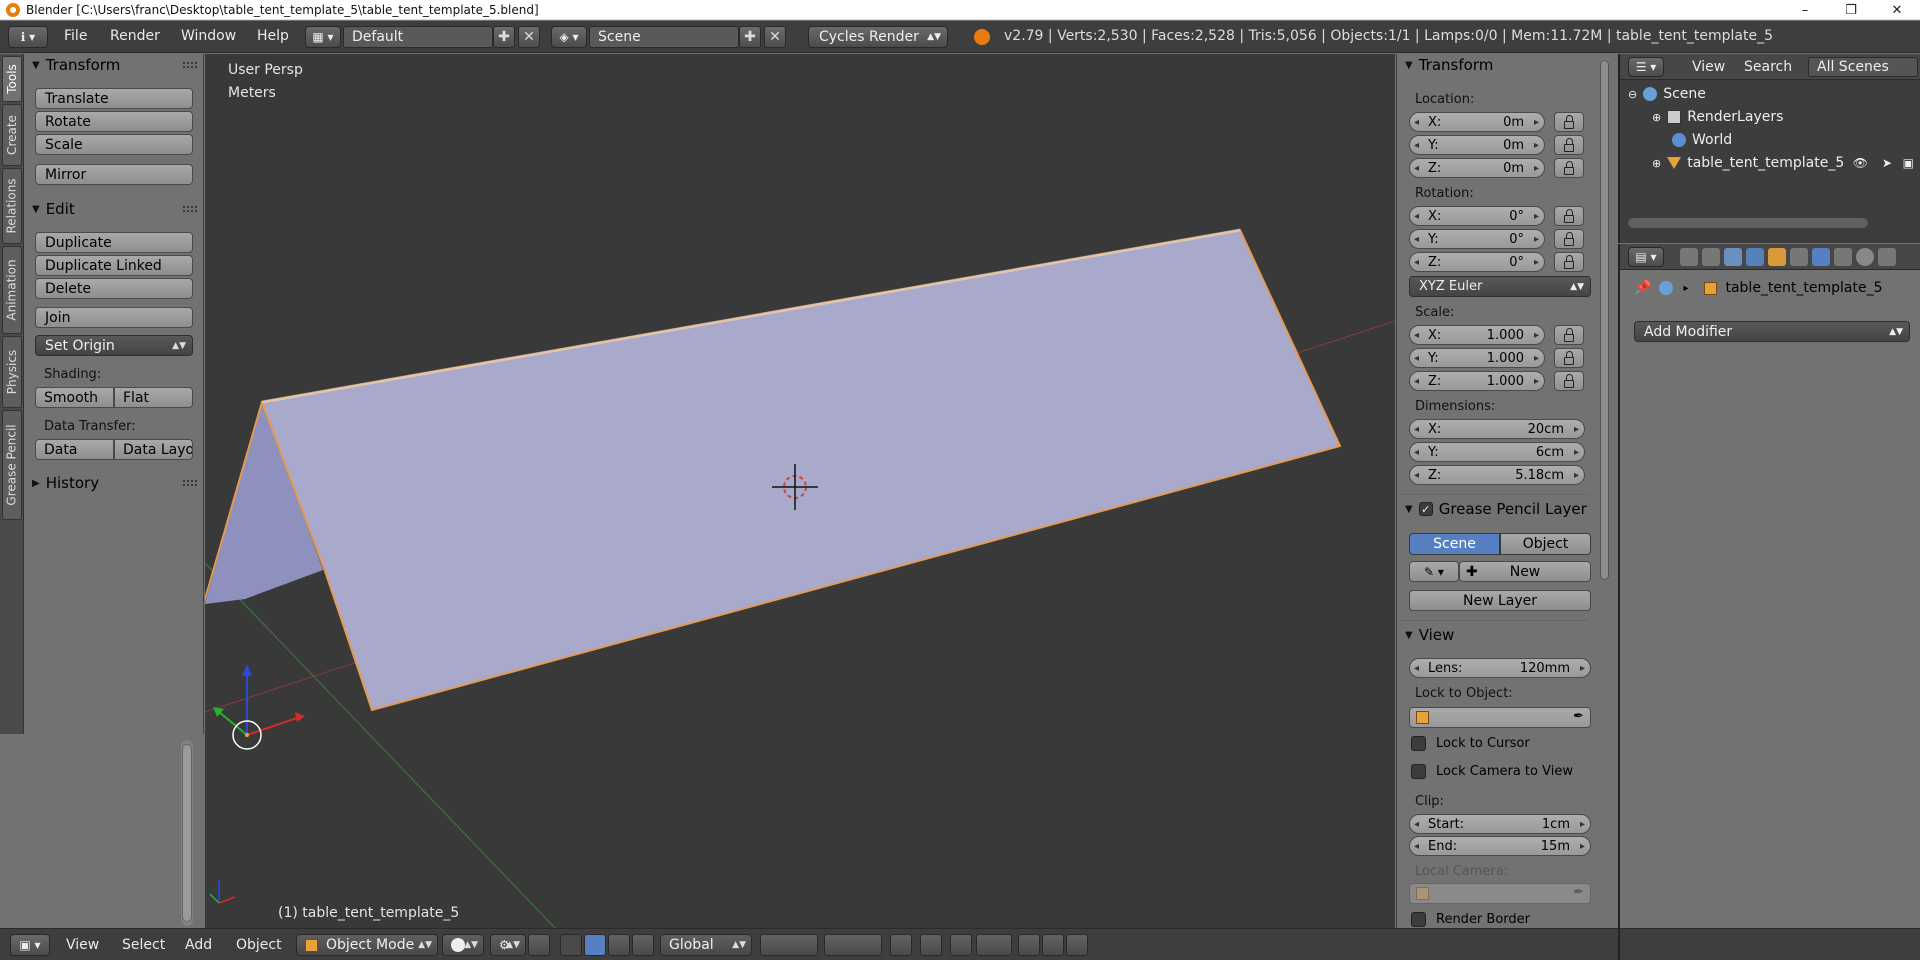 Image resolution: width=1920 pixels, height=960 pixels. I want to click on grease-pencil-checkbox: ✓, so click(1425, 509).